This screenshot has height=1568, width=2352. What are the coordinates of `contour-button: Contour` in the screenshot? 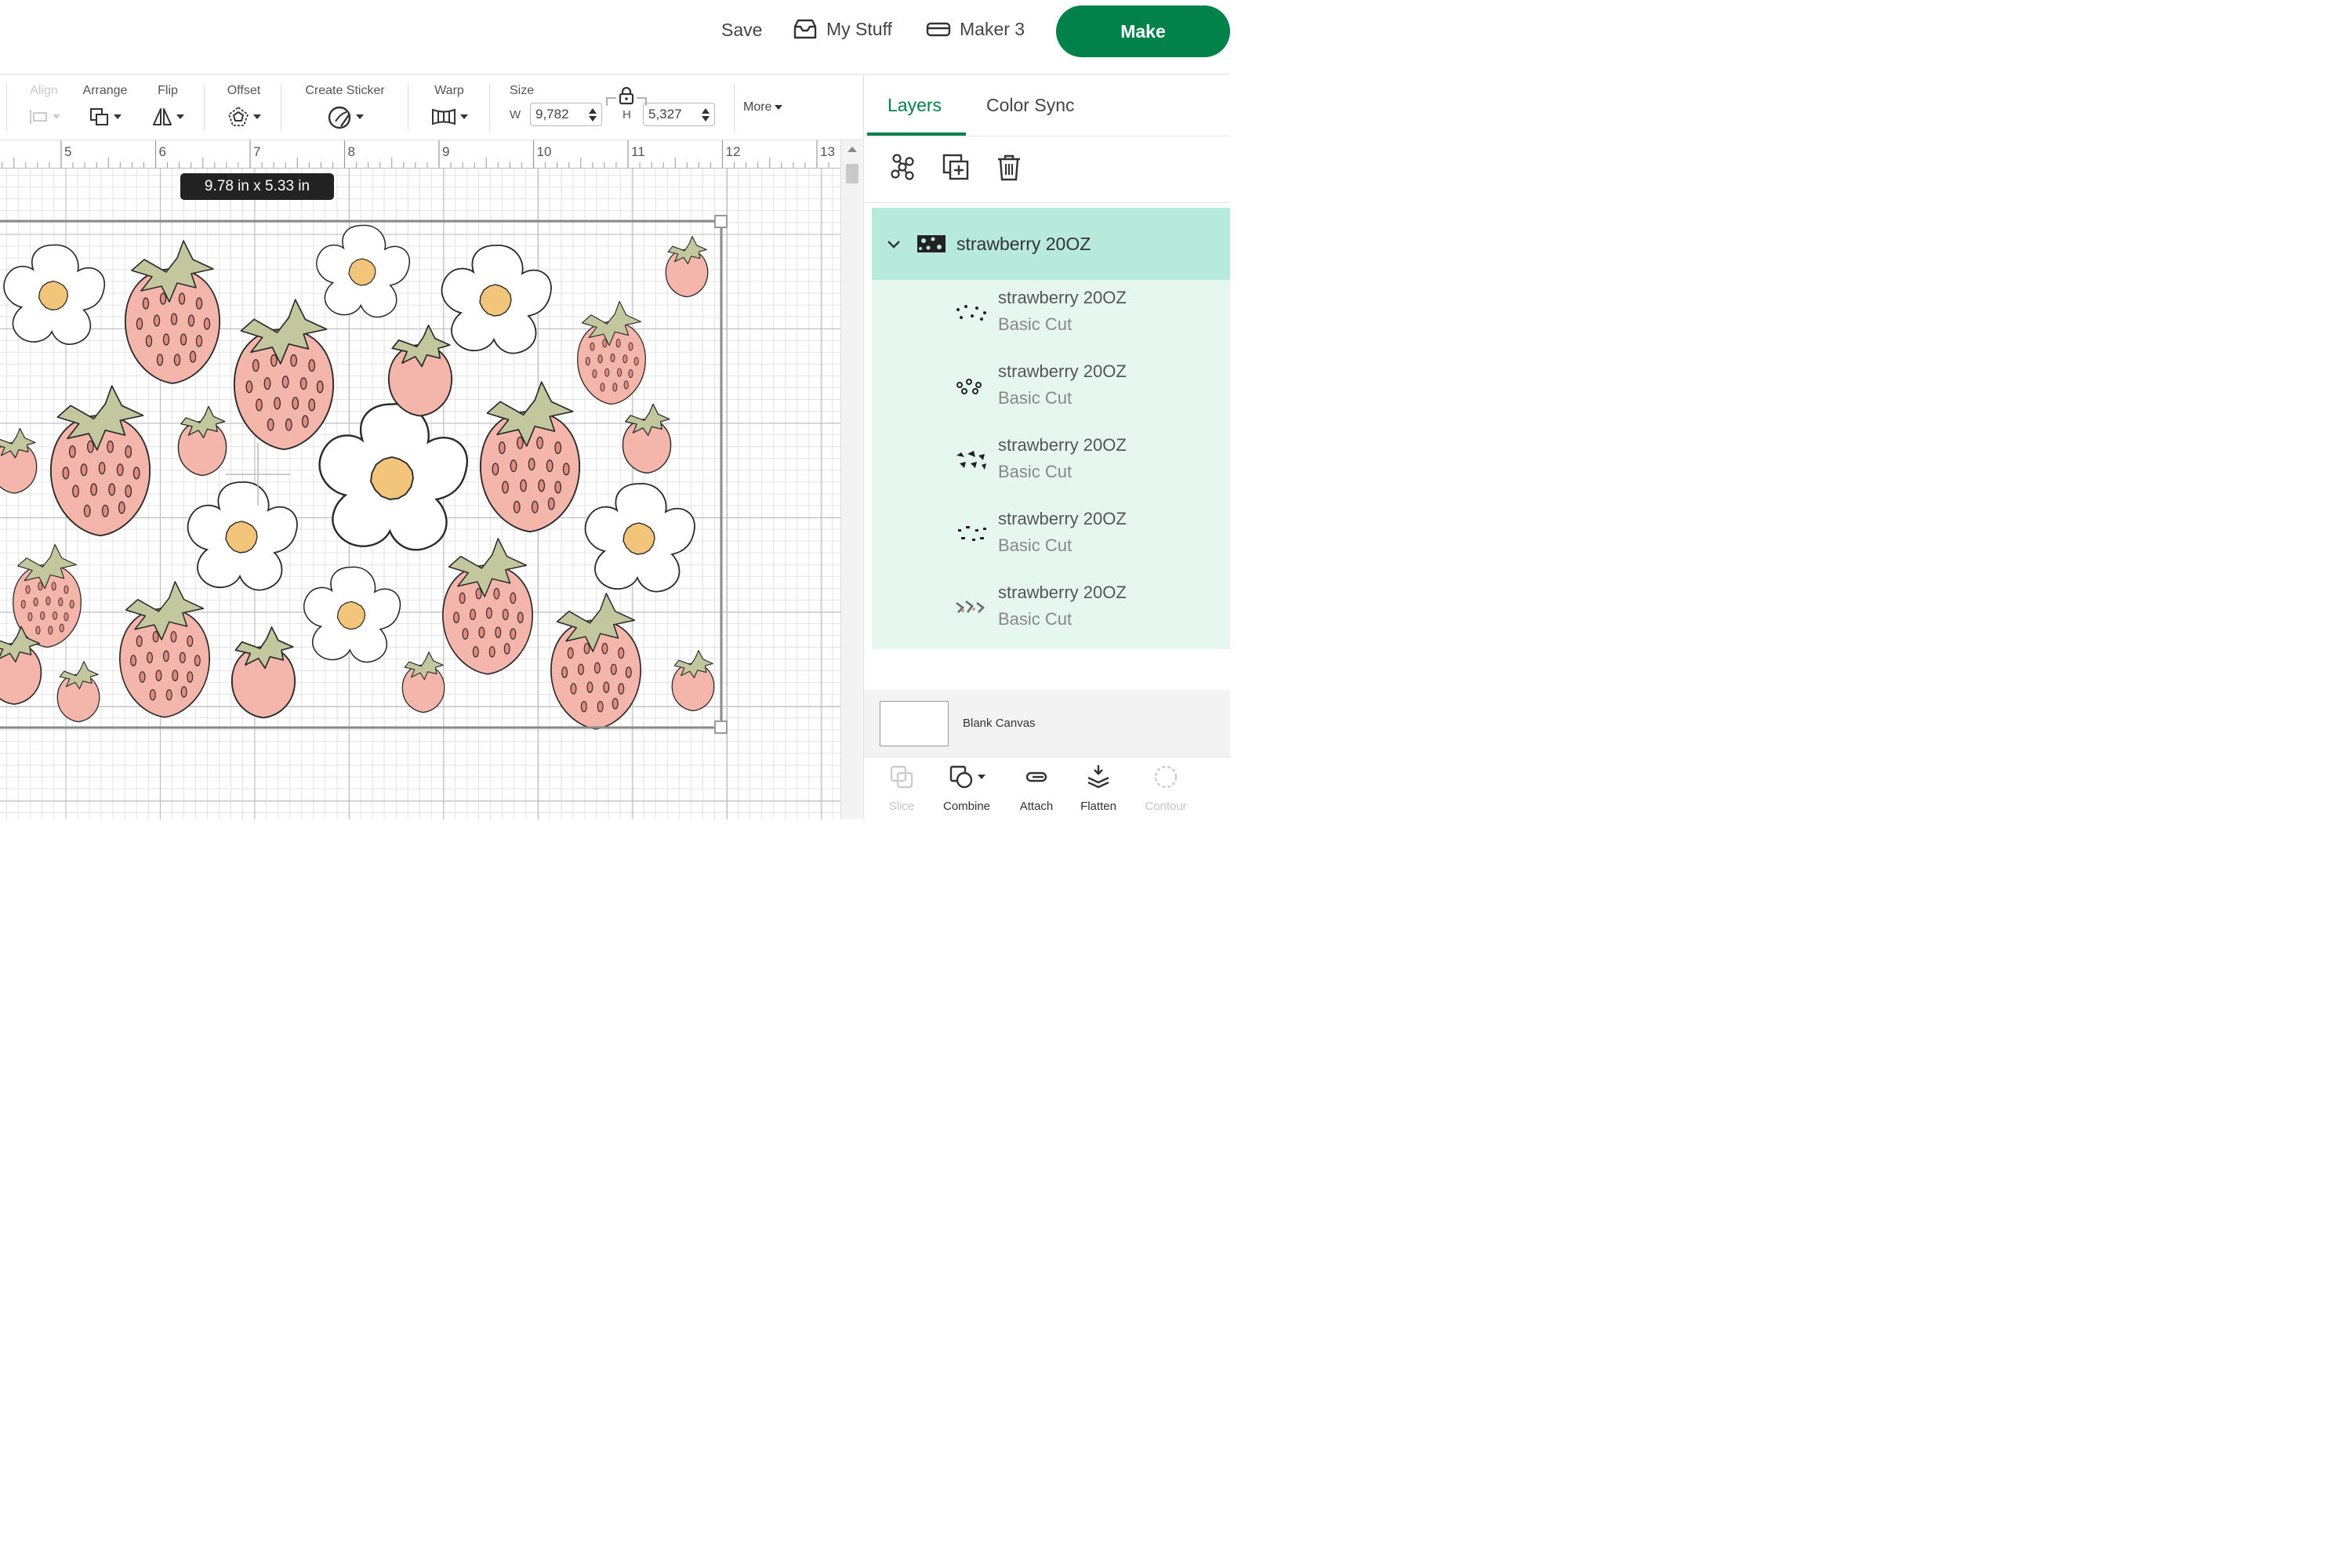 It's located at (1165, 788).